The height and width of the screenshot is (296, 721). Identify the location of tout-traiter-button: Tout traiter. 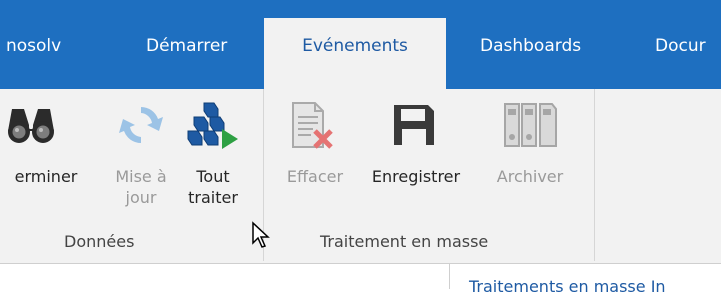
(213, 187).